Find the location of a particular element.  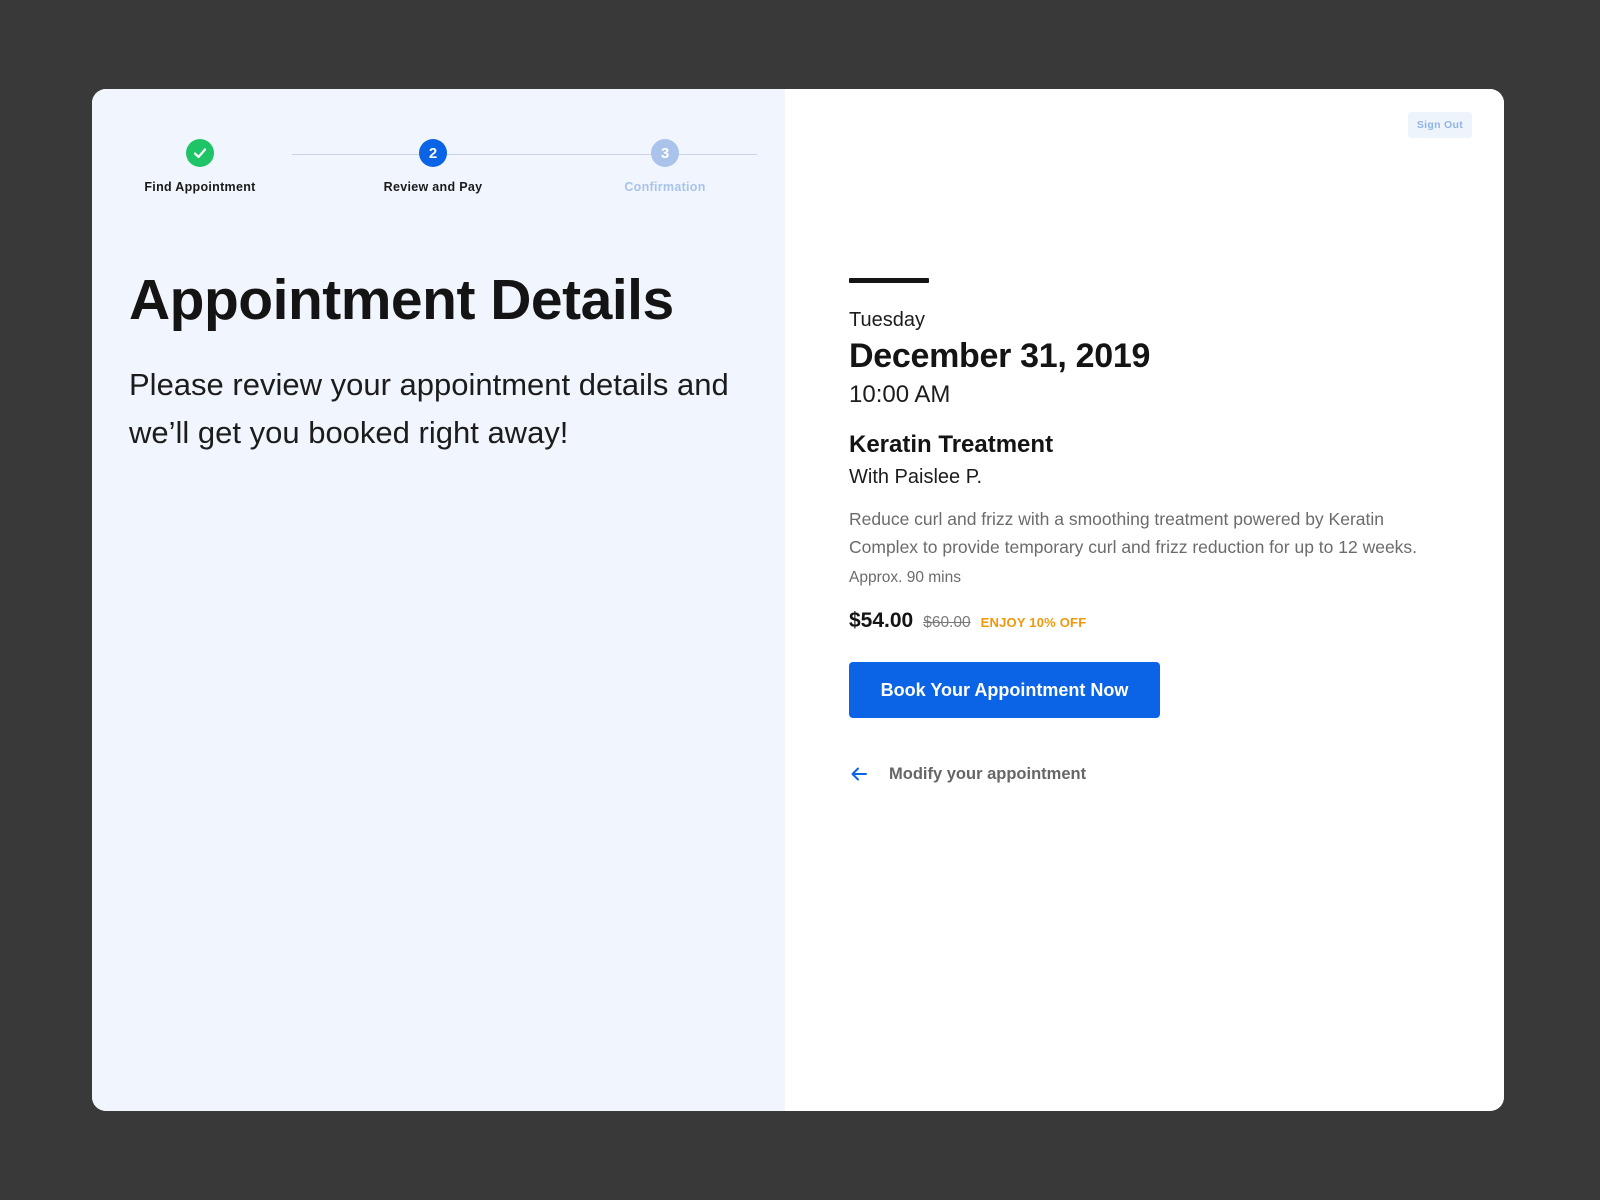

step-label: Find Appointment is located at coordinates (200, 187).